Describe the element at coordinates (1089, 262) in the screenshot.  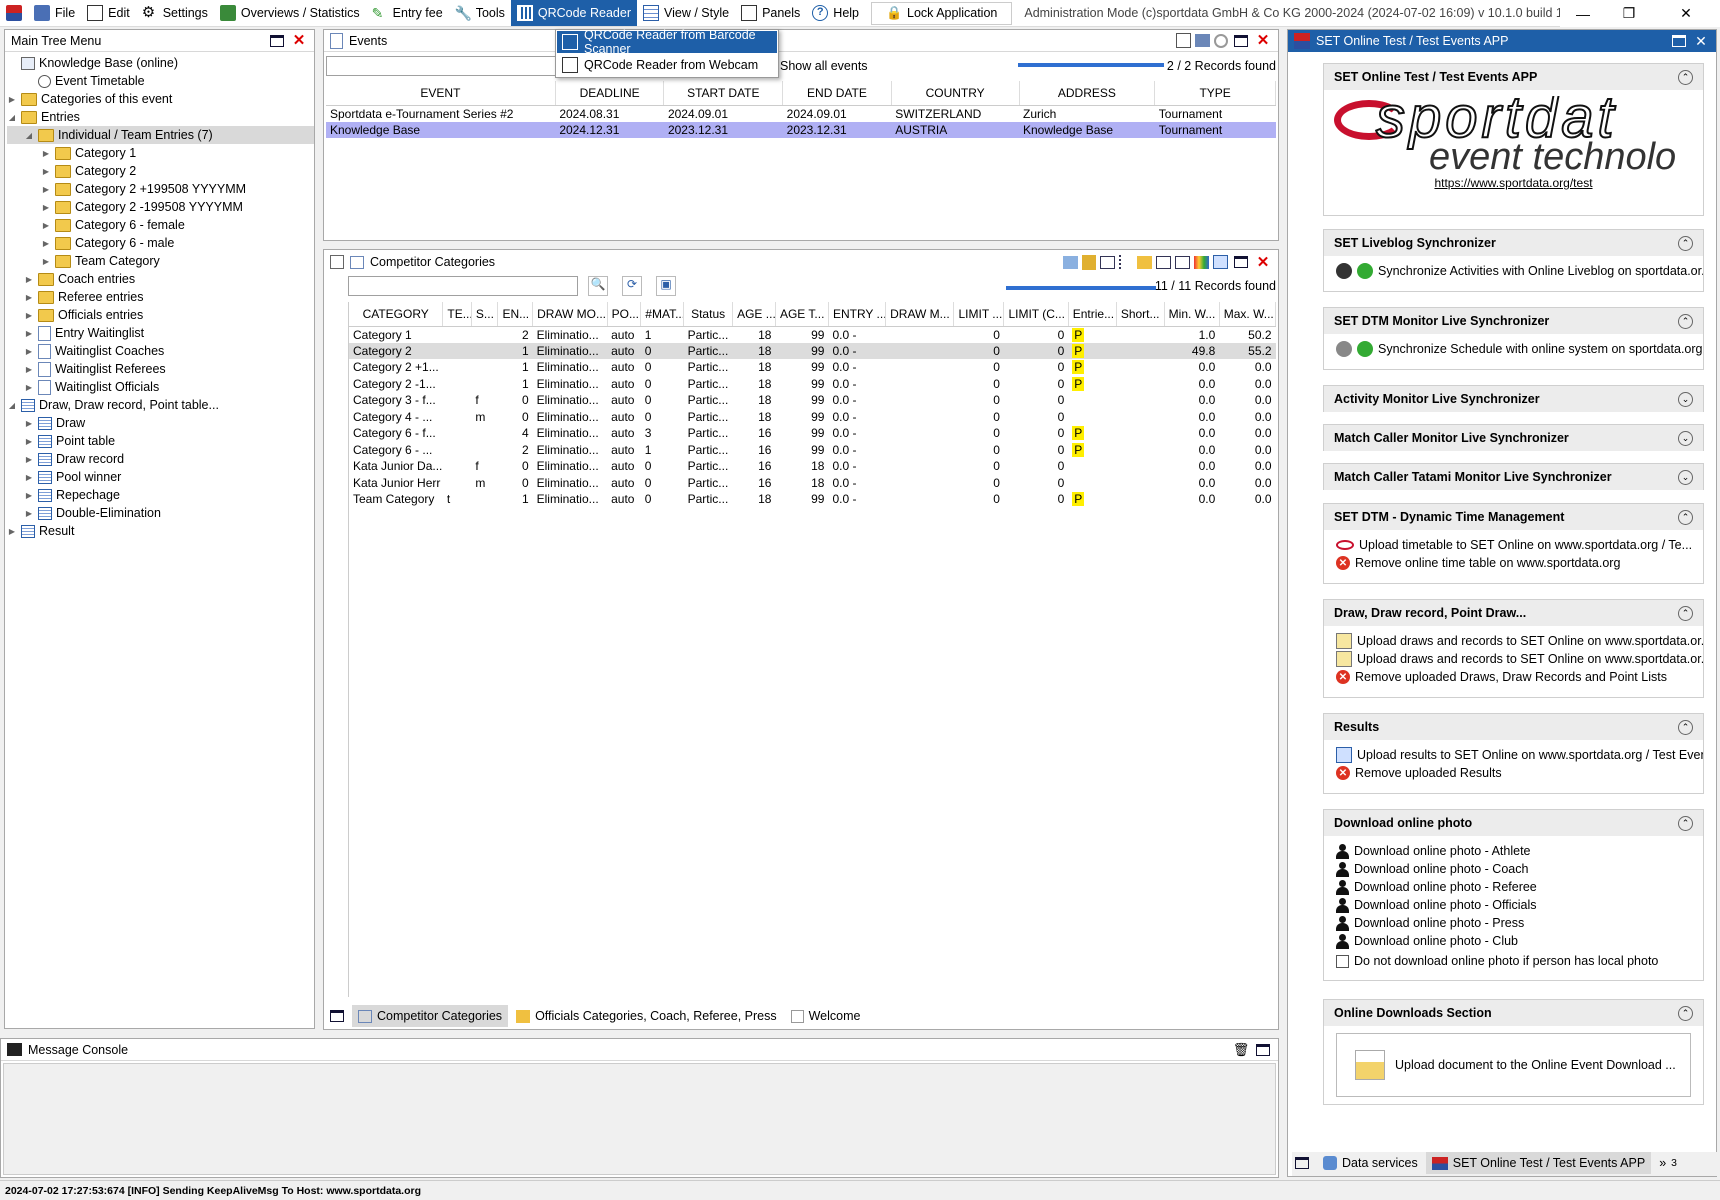
I see `clipboard-icon` at that location.